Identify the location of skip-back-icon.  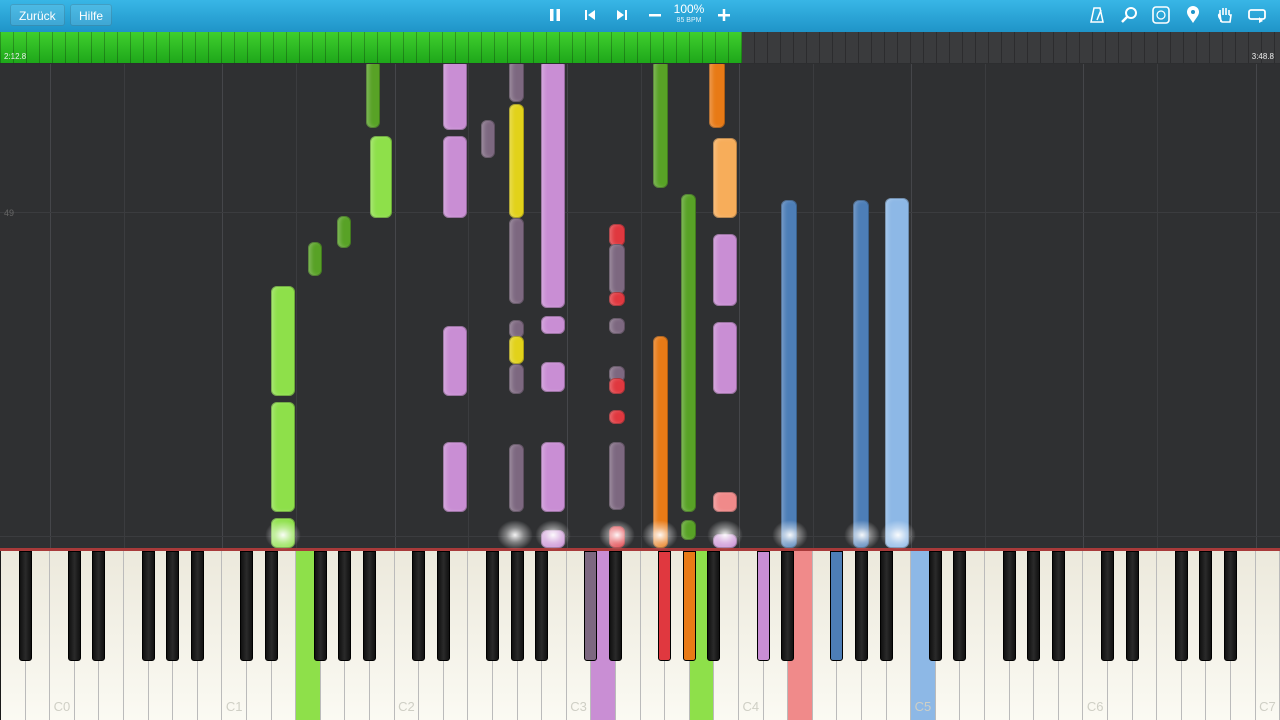
(590, 15).